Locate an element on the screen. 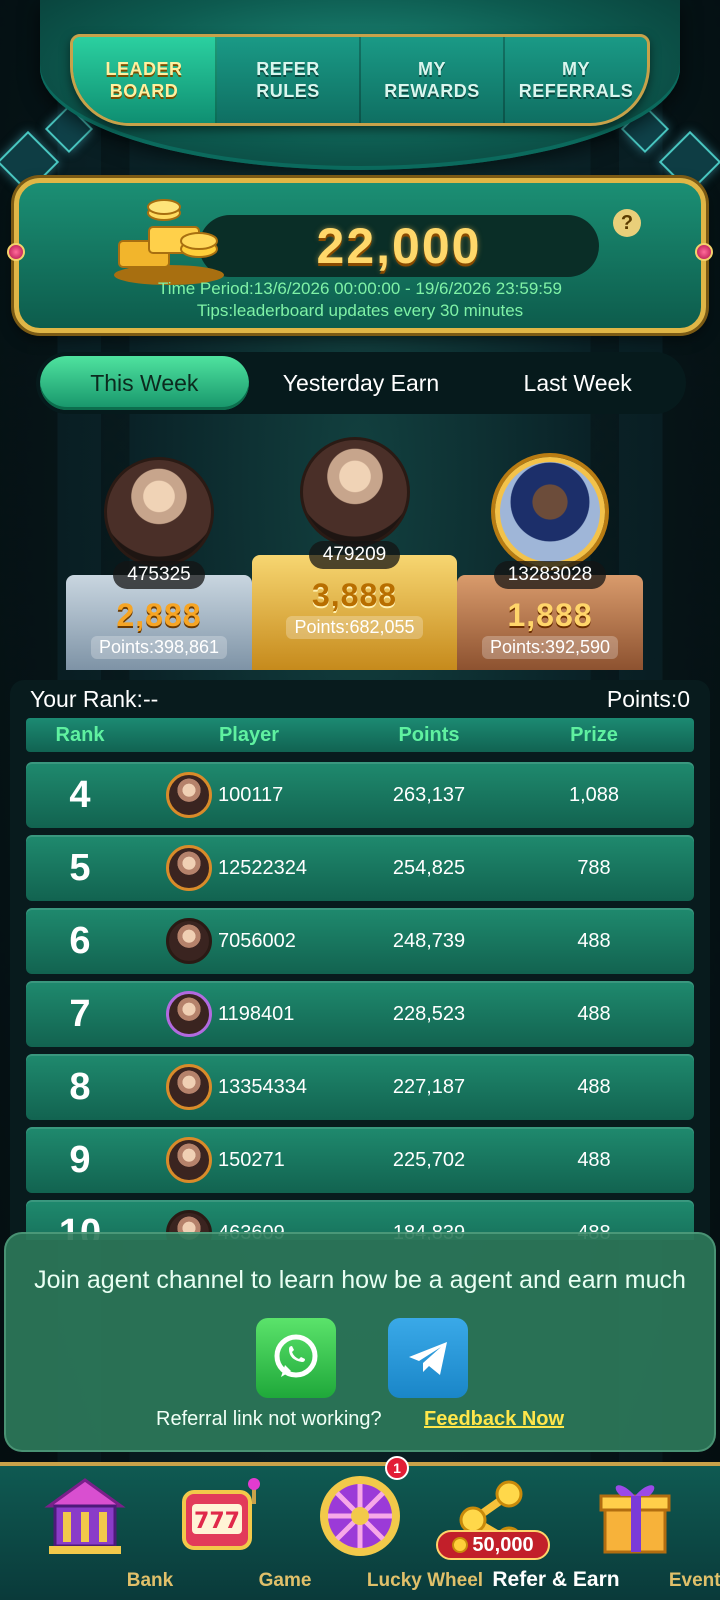 Image resolution: width=720 pixels, height=1600 pixels. prize-value: 2,888 is located at coordinates (159, 615).